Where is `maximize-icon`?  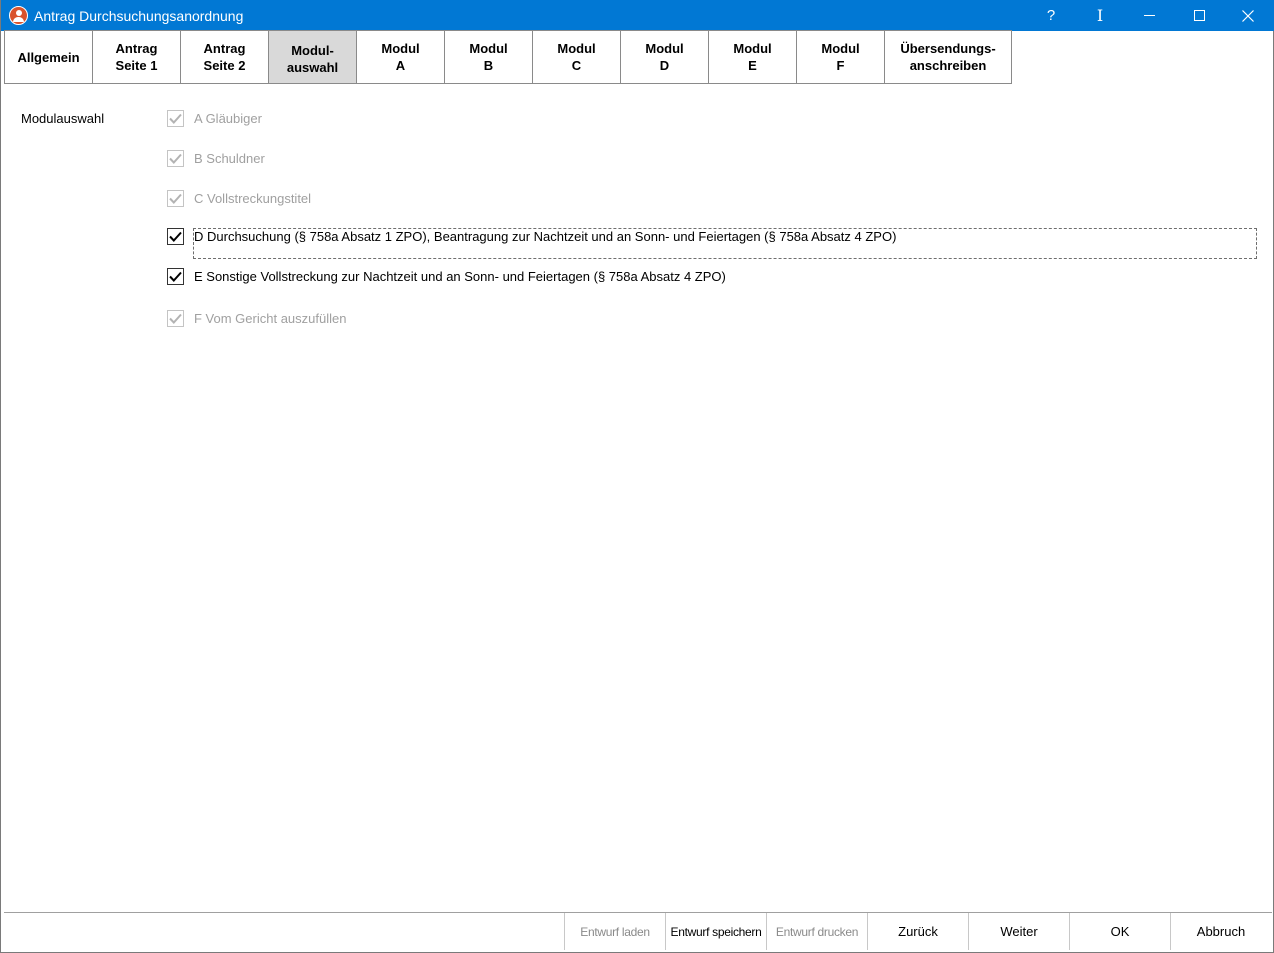 maximize-icon is located at coordinates (1199, 15).